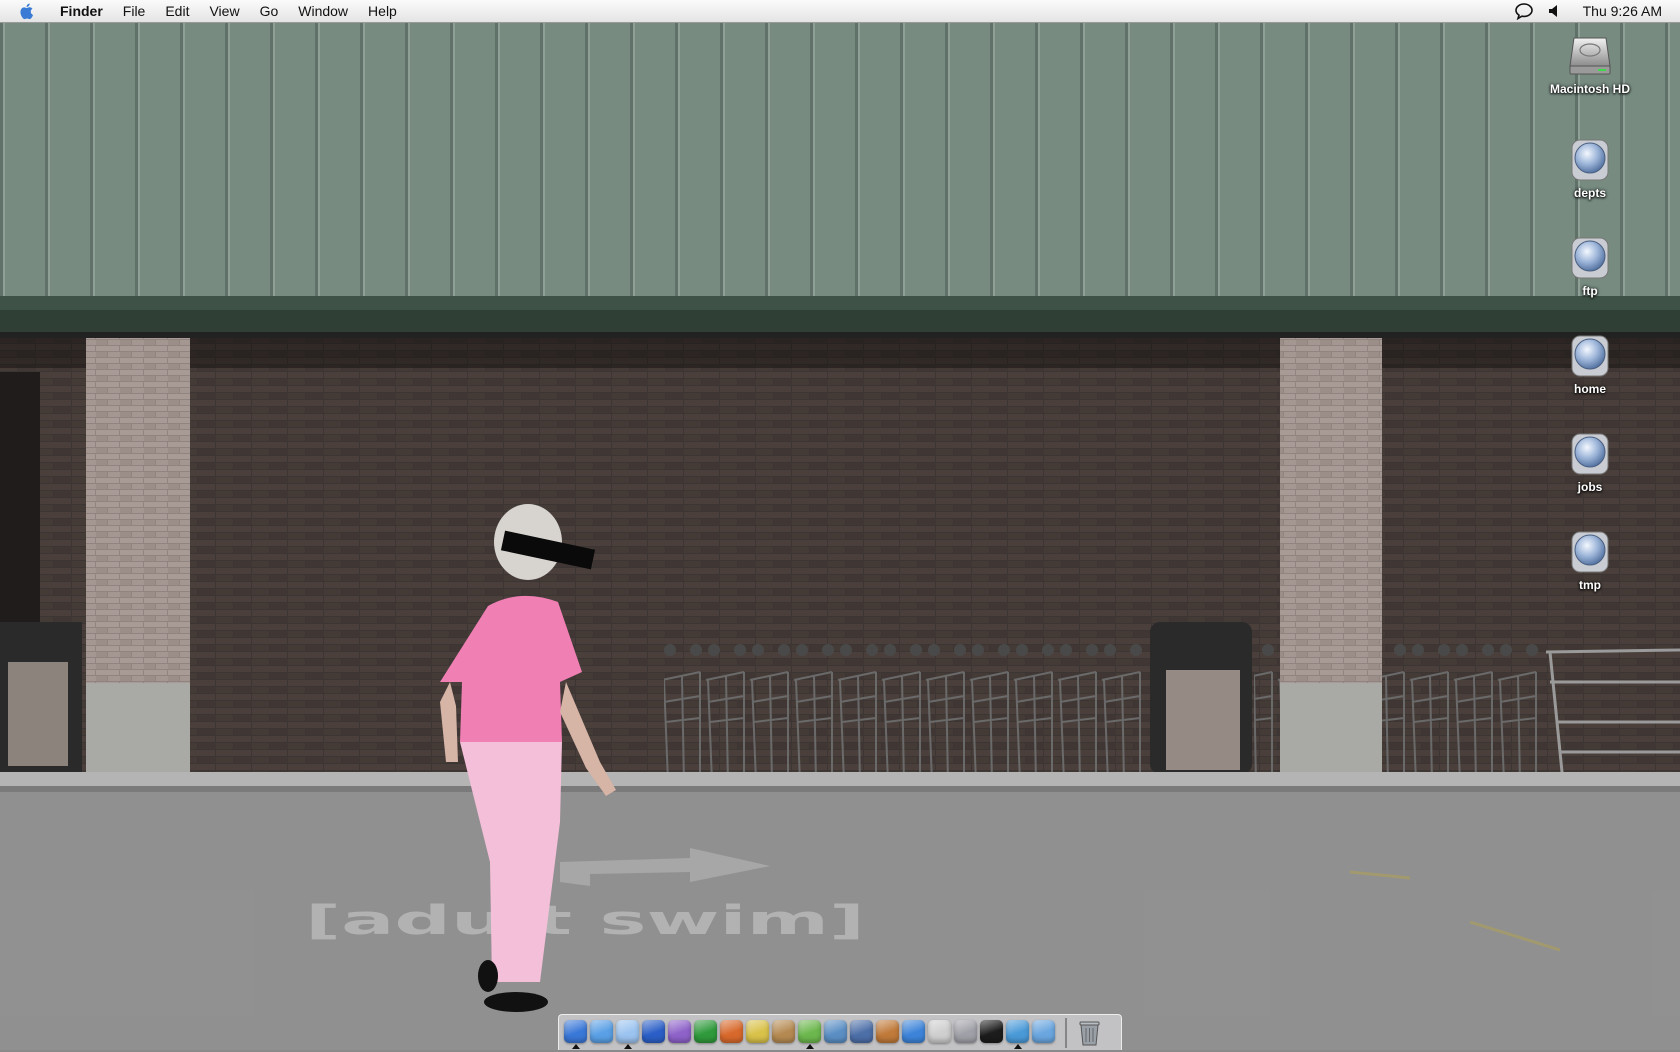 This screenshot has width=1680, height=1052. I want to click on desktop-icon-jobs: jobs, so click(1590, 462).